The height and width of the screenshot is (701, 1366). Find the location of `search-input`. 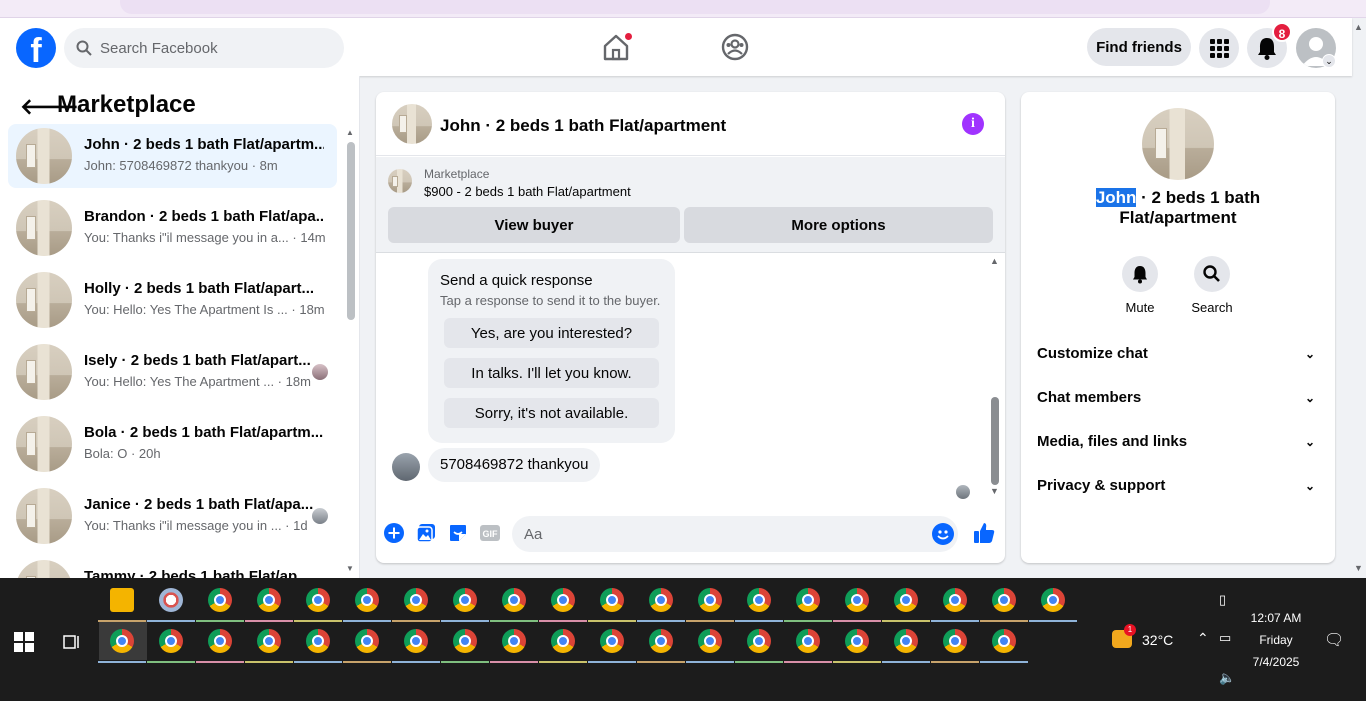

search-input is located at coordinates (215, 48).